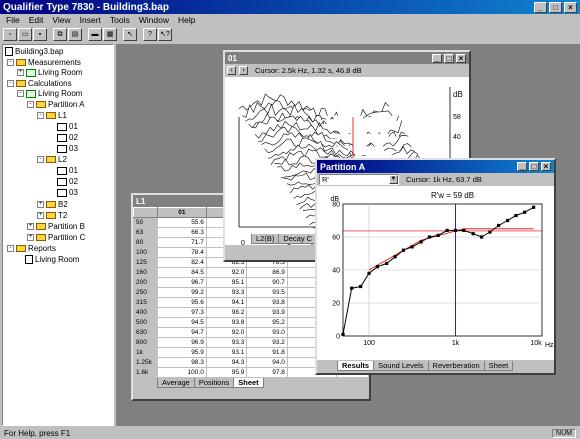  What do you see at coordinates (52, 115) in the screenshot?
I see `tree-l1: - L1` at bounding box center [52, 115].